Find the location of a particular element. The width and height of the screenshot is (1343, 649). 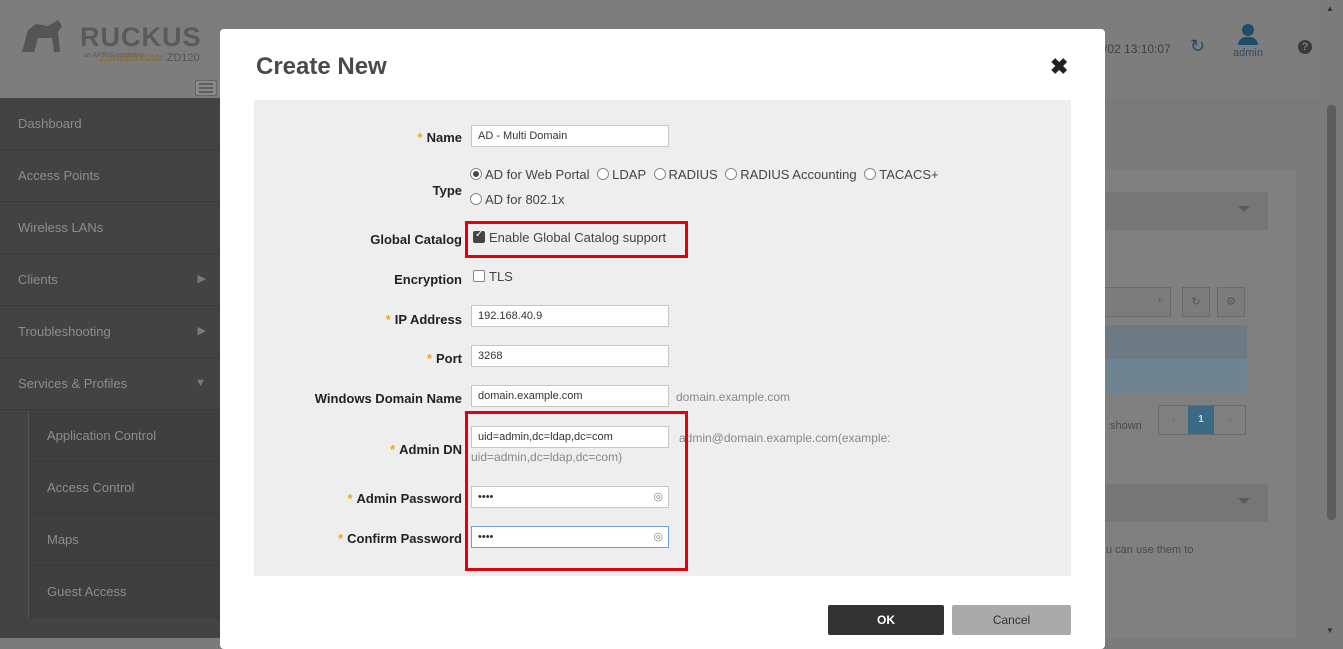

tls-checkbox: TLS is located at coordinates (493, 276).